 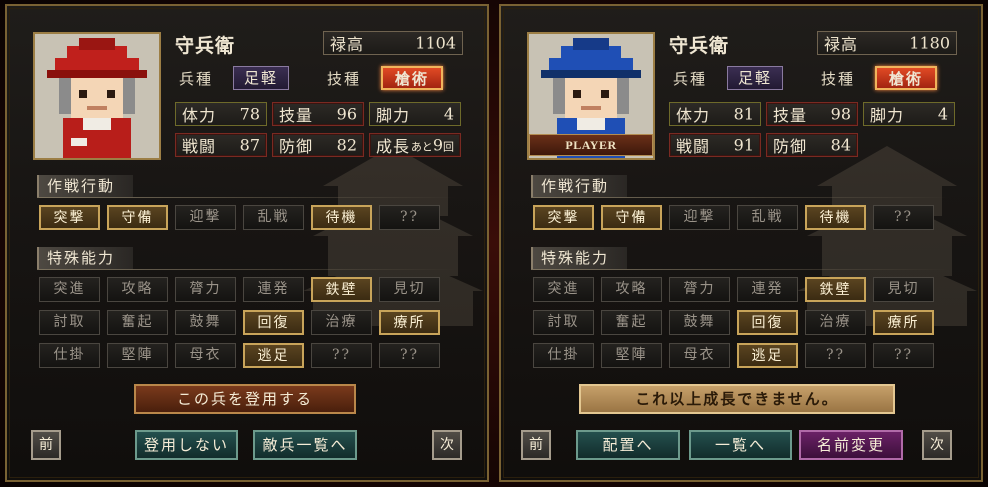 I want to click on deploy-button: 配置へ, so click(x=628, y=445).